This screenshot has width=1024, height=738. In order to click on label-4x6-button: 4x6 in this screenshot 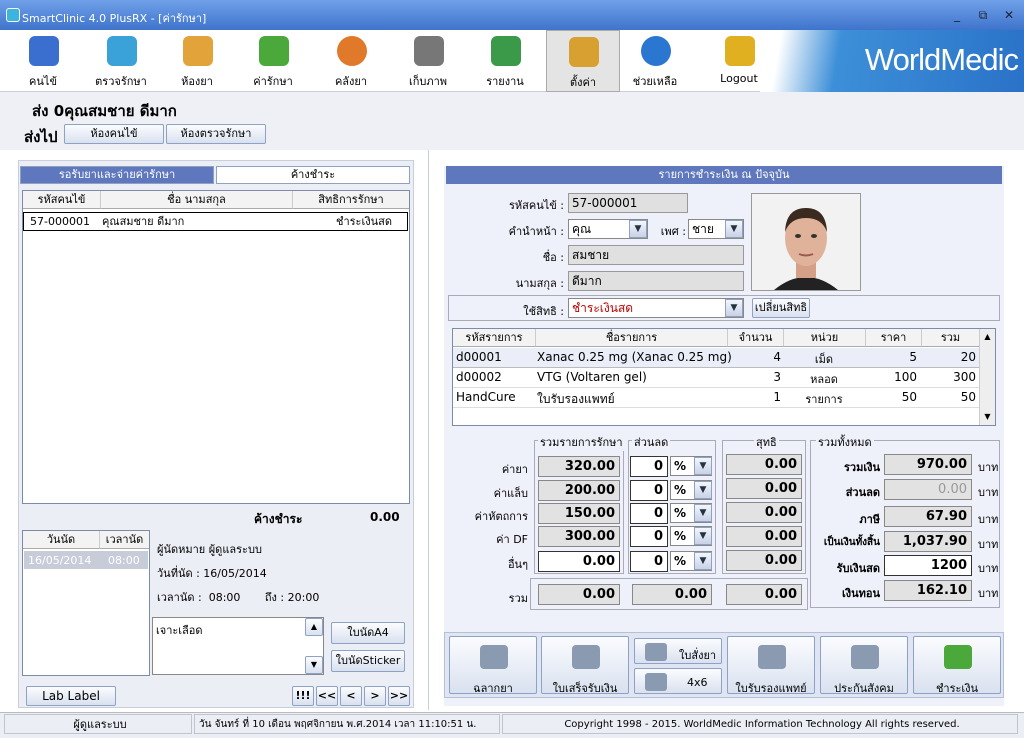, I will do `click(678, 681)`.